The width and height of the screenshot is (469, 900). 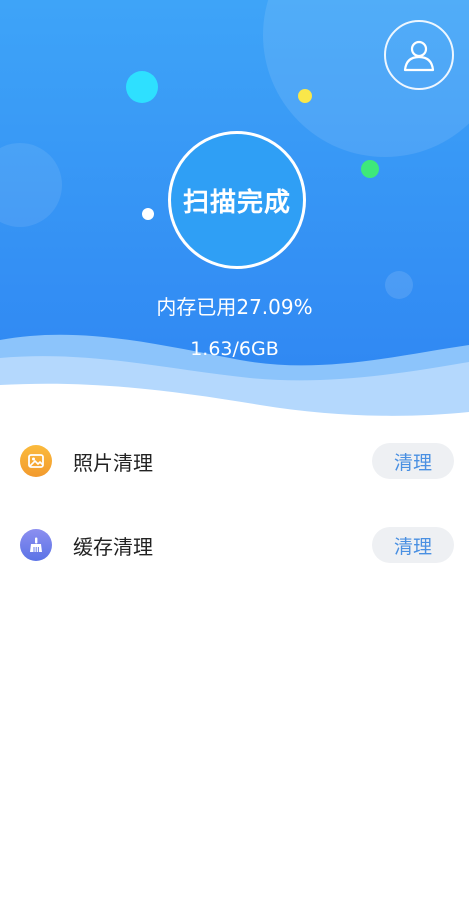 I want to click on user-icon, so click(x=419, y=56).